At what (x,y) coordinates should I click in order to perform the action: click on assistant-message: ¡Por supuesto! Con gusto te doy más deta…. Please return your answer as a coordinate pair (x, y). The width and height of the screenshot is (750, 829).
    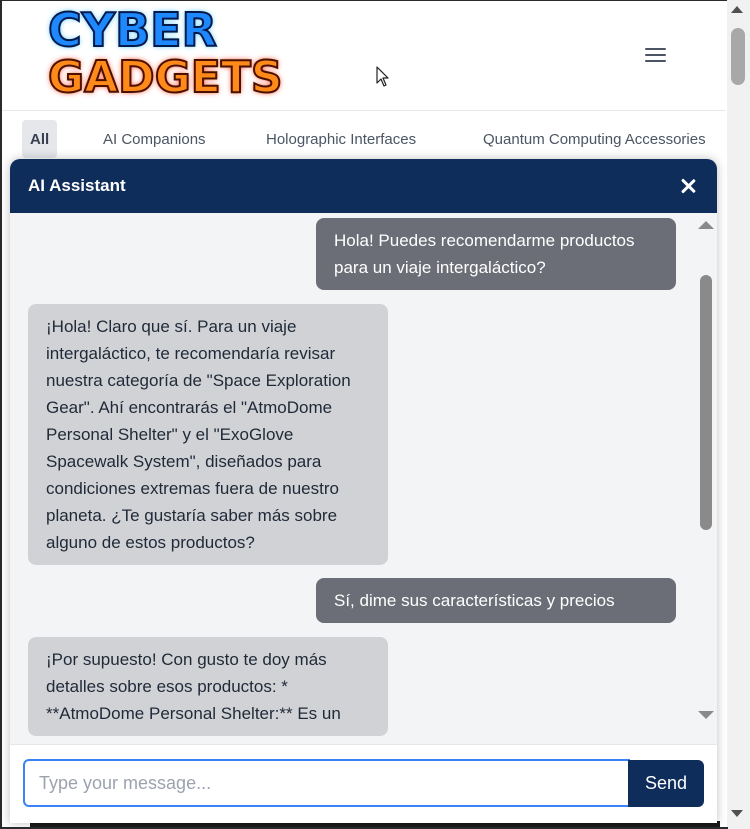
    Looking at the image, I should click on (208, 686).